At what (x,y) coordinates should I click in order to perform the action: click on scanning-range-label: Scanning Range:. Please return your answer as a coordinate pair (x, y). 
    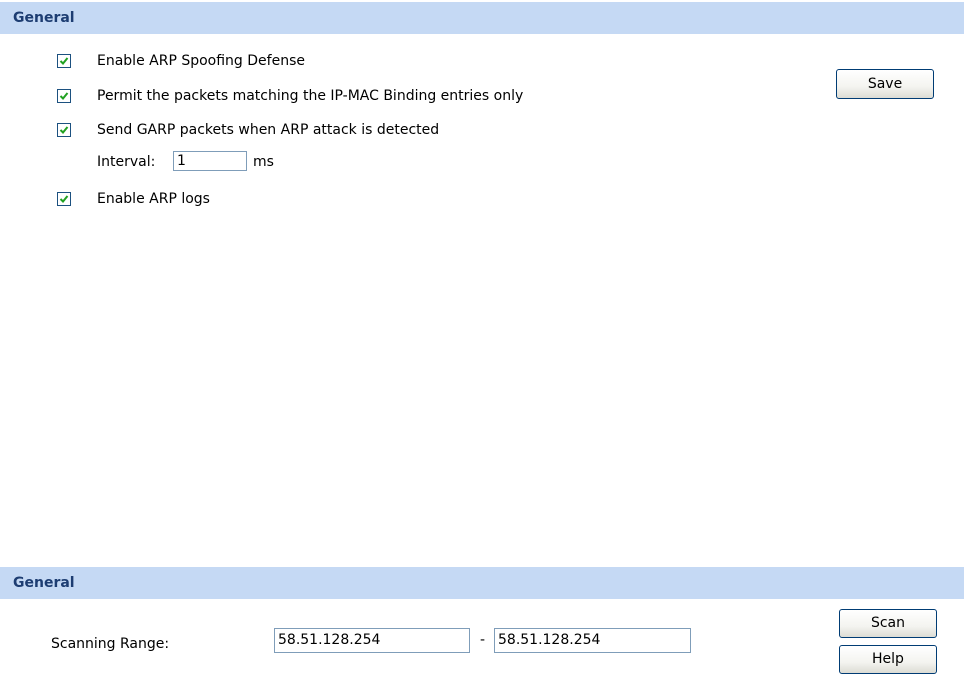
    Looking at the image, I should click on (110, 644).